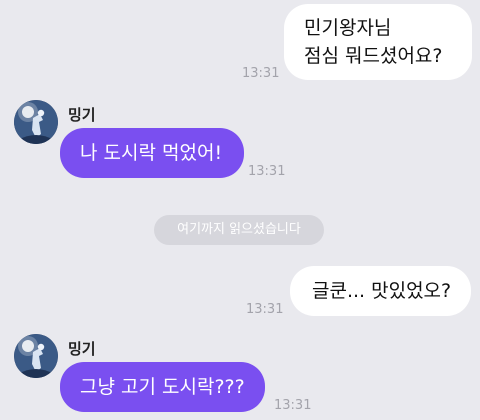 The height and width of the screenshot is (420, 480). What do you see at coordinates (239, 230) in the screenshot?
I see `read-marker-notice: 여기까지 읽으셨습니다` at bounding box center [239, 230].